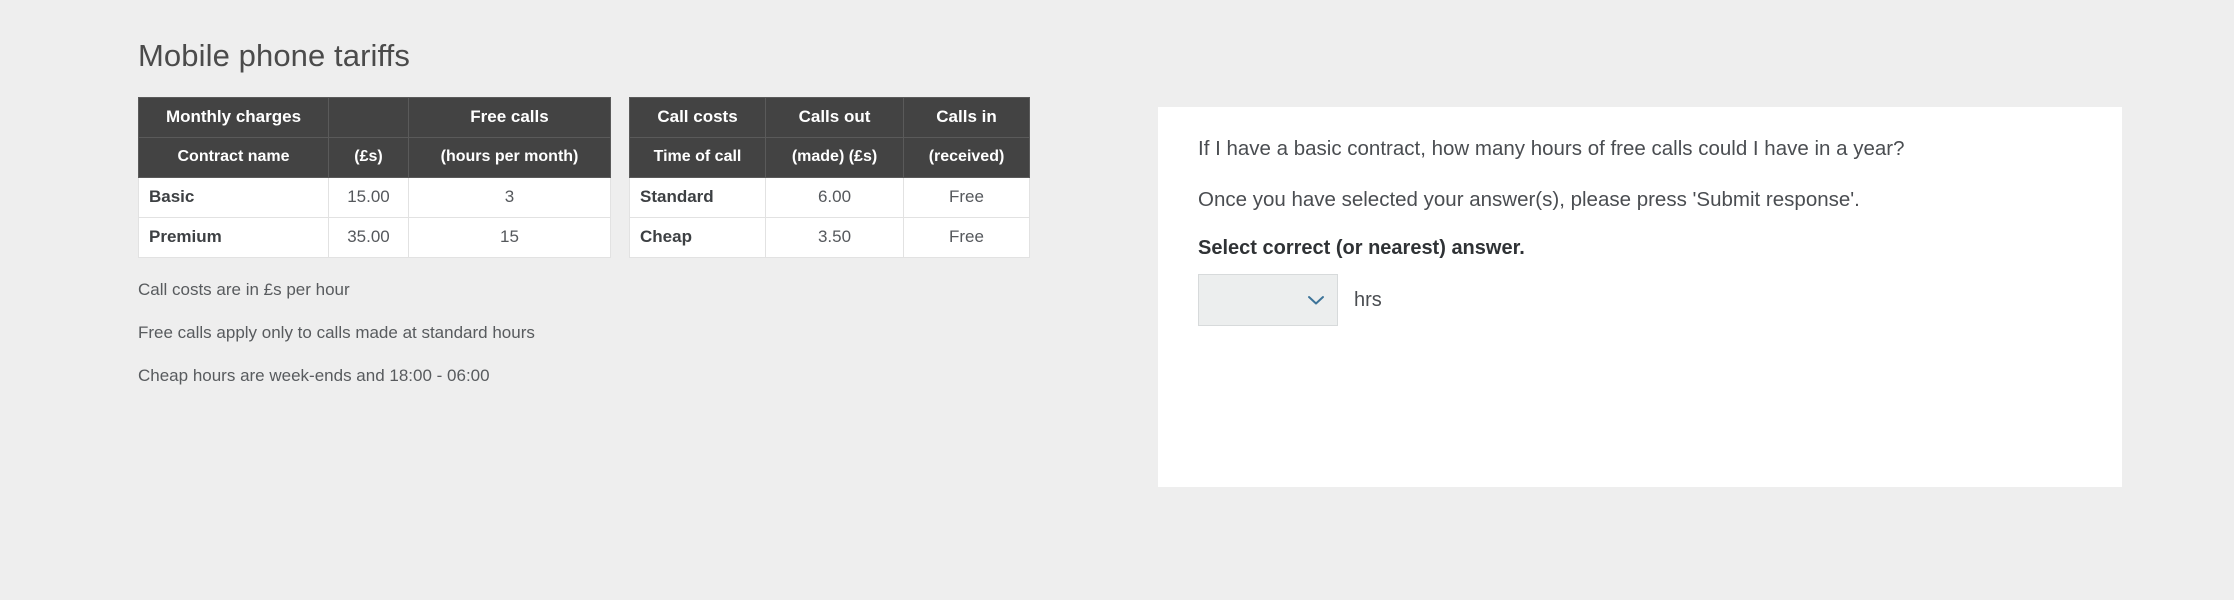 The width and height of the screenshot is (2234, 600). I want to click on table-column-header-row: Contract name (£s) (hours per month), so click(374, 157).